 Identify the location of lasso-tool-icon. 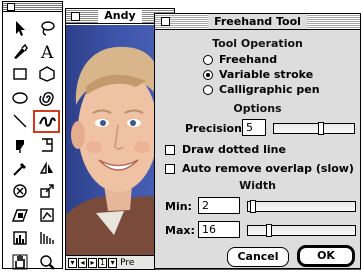
(47, 28).